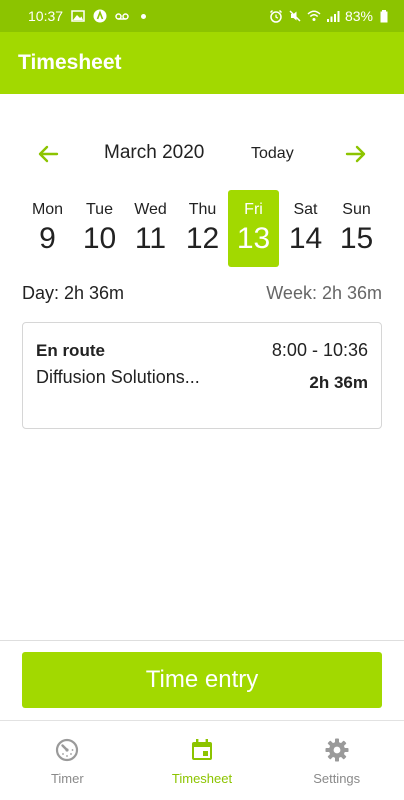  What do you see at coordinates (333, 16) in the screenshot?
I see `signal-icon` at bounding box center [333, 16].